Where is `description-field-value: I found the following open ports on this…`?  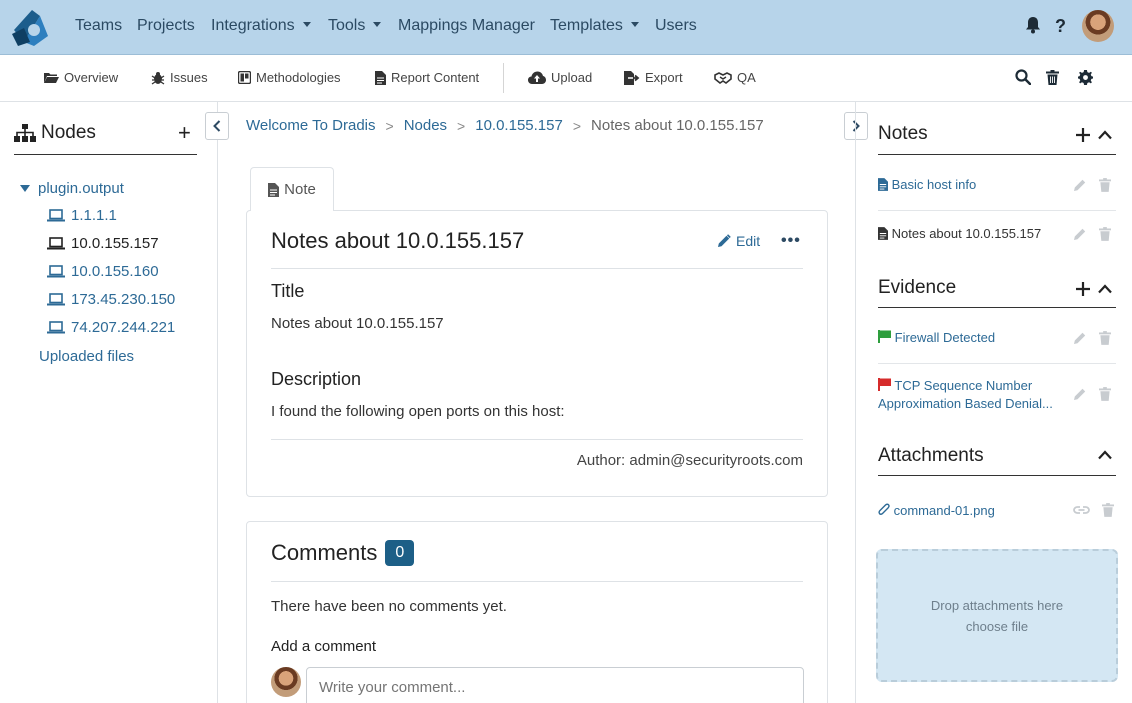 description-field-value: I found the following open ports on this… is located at coordinates (418, 411).